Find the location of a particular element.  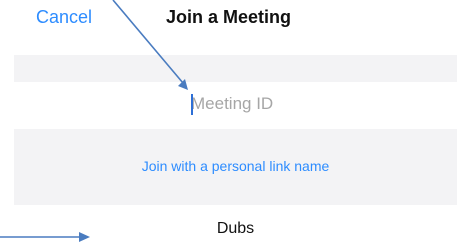

display-name-field: Dubs is located at coordinates (235, 229).